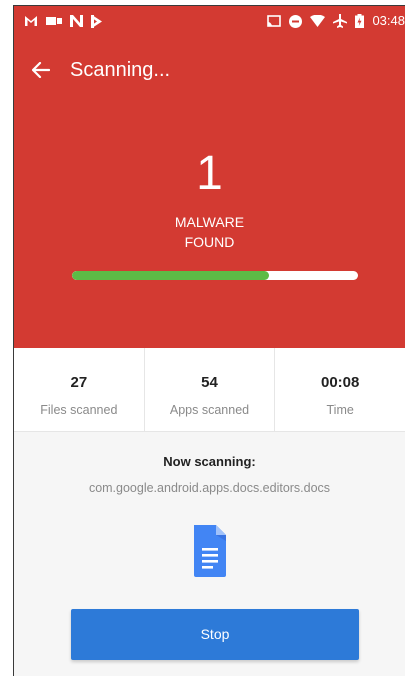 This screenshot has width=405, height=676. I want to click on wifi-icon, so click(318, 21).